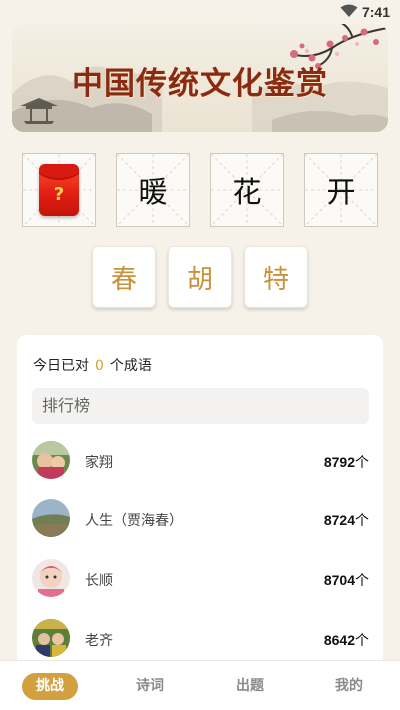 This screenshot has width=400, height=710. I want to click on bottom-nav: 挑战 诗词 出题 我的, so click(200, 685).